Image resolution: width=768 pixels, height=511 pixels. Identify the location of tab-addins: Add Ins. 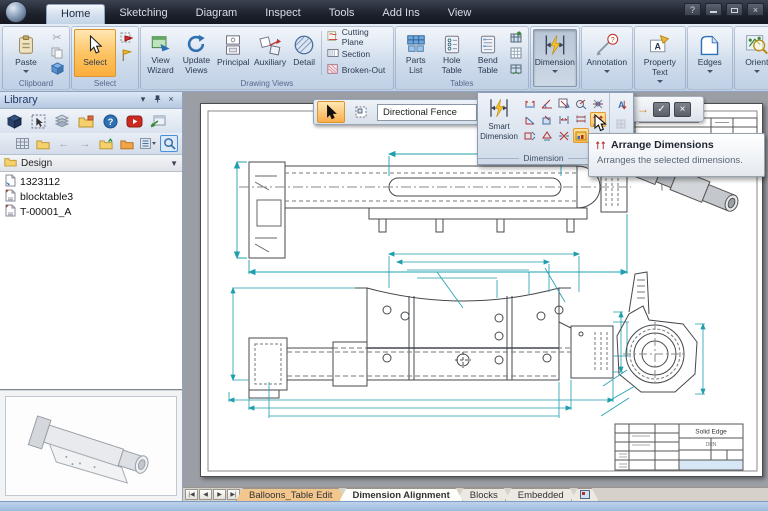
(400, 14).